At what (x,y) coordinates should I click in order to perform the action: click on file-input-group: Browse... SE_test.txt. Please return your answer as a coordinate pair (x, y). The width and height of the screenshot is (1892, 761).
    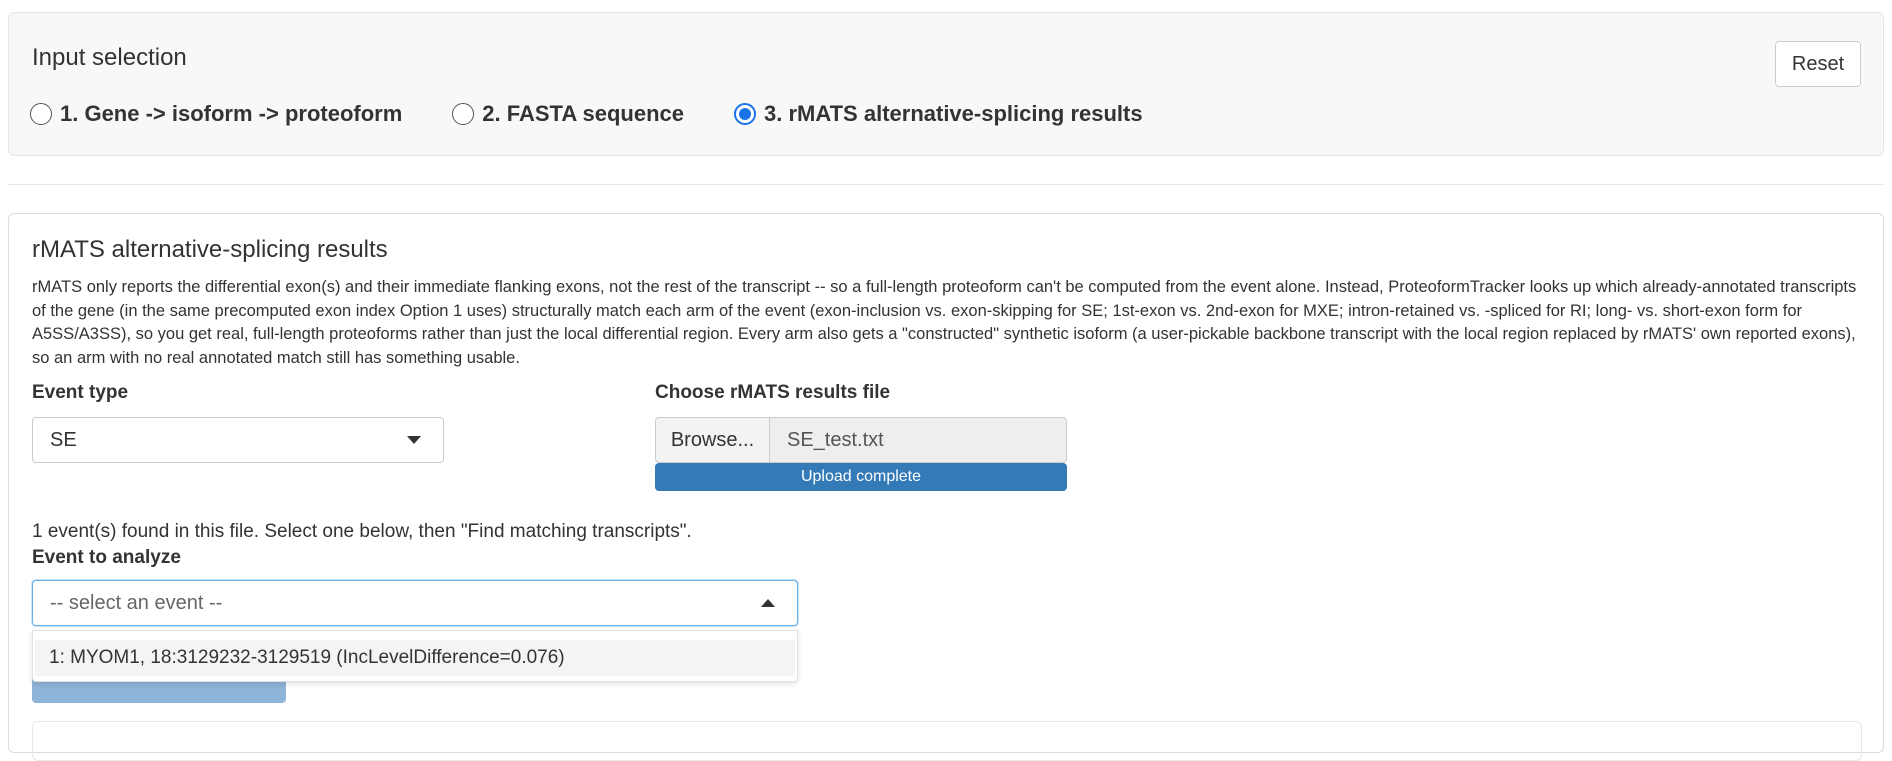
    Looking at the image, I should click on (861, 440).